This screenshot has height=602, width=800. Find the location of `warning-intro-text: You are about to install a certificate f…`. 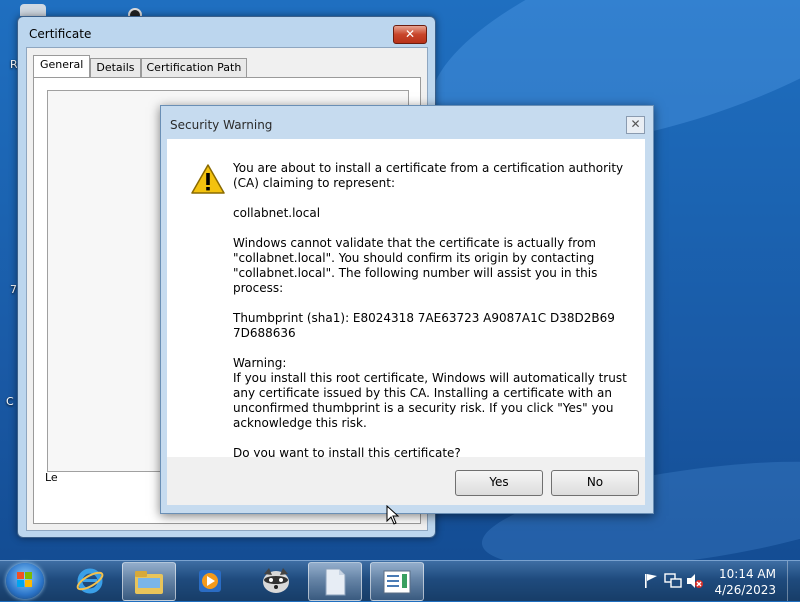

warning-intro-text: You are about to install a certificate f… is located at coordinates (428, 175).